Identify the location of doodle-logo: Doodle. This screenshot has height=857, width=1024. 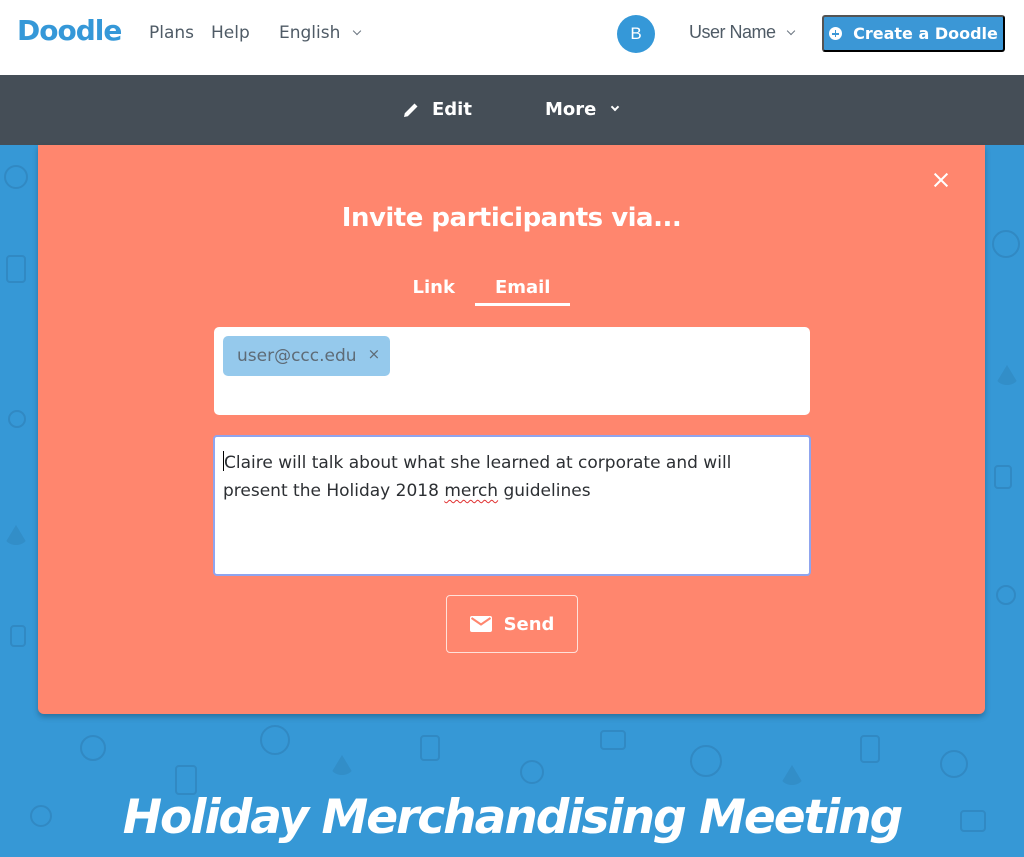
(69, 30).